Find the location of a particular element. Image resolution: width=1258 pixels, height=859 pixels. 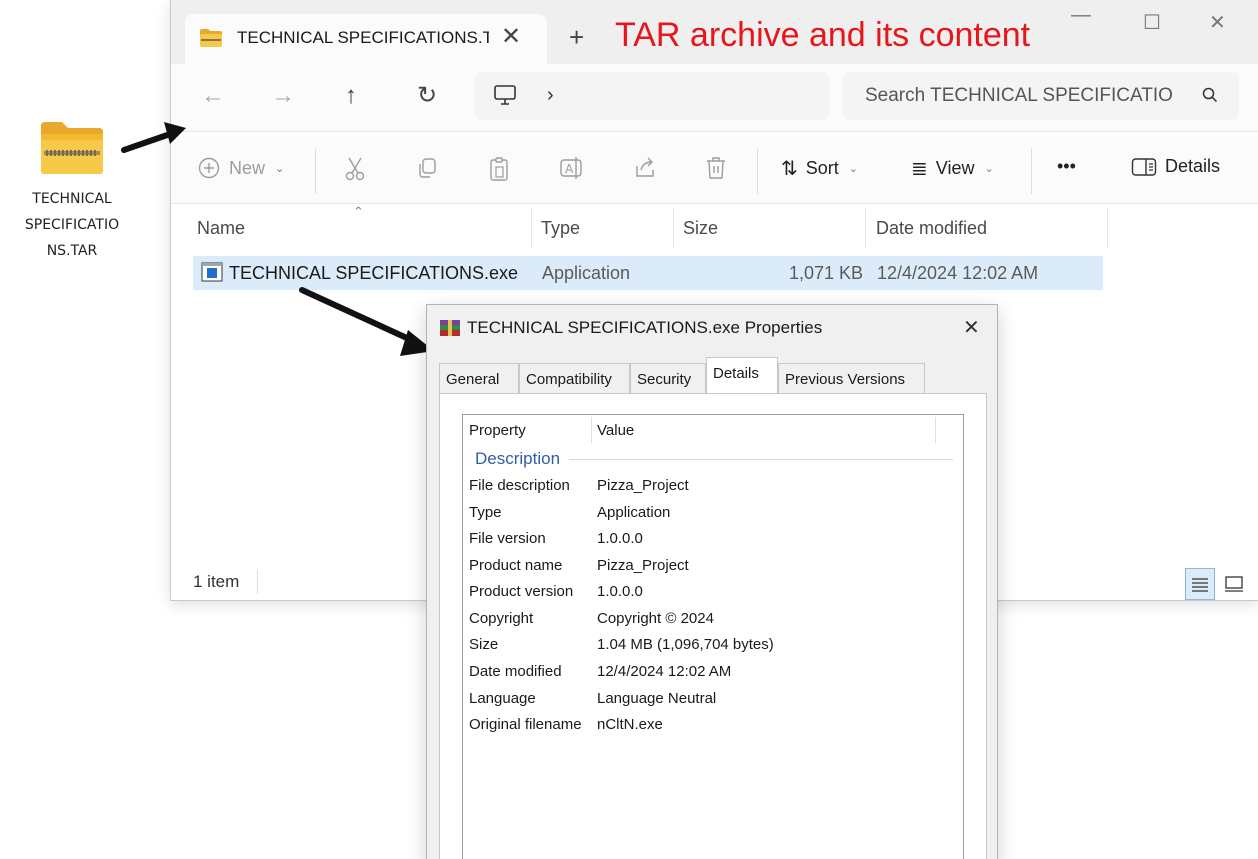

property-value: Application is located at coordinates (634, 512).